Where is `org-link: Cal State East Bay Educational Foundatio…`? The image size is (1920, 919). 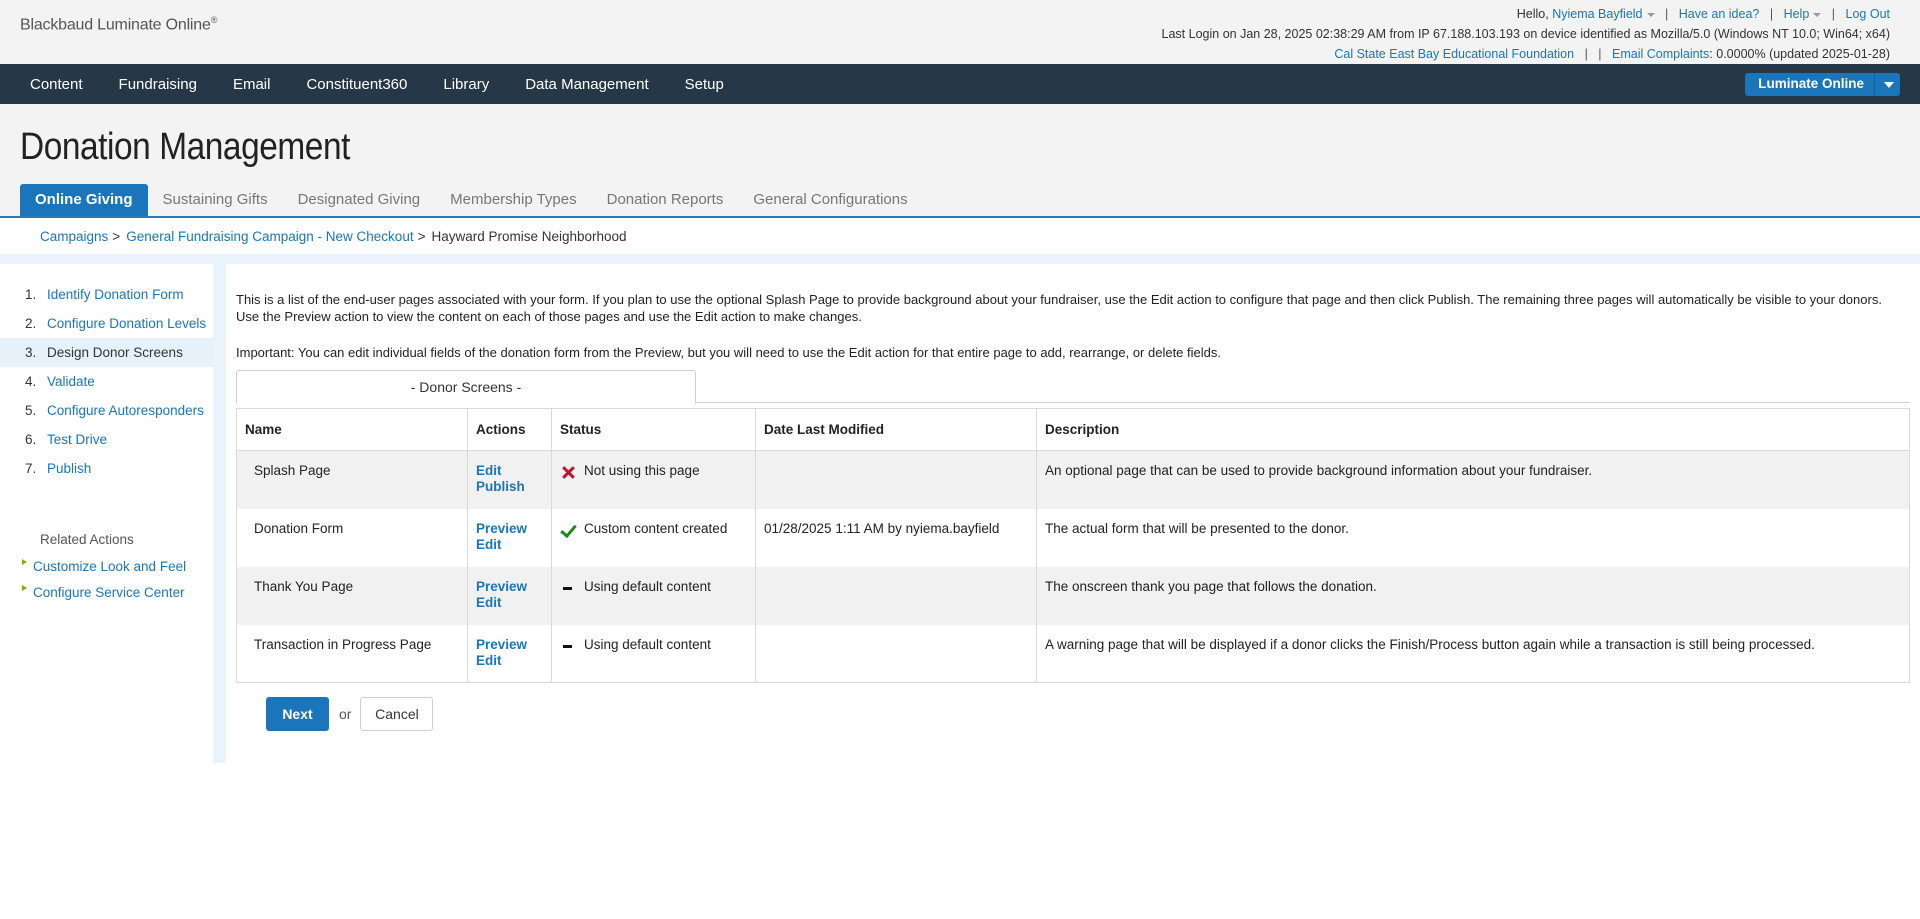
org-link: Cal State East Bay Educational Foundatio… is located at coordinates (1454, 54).